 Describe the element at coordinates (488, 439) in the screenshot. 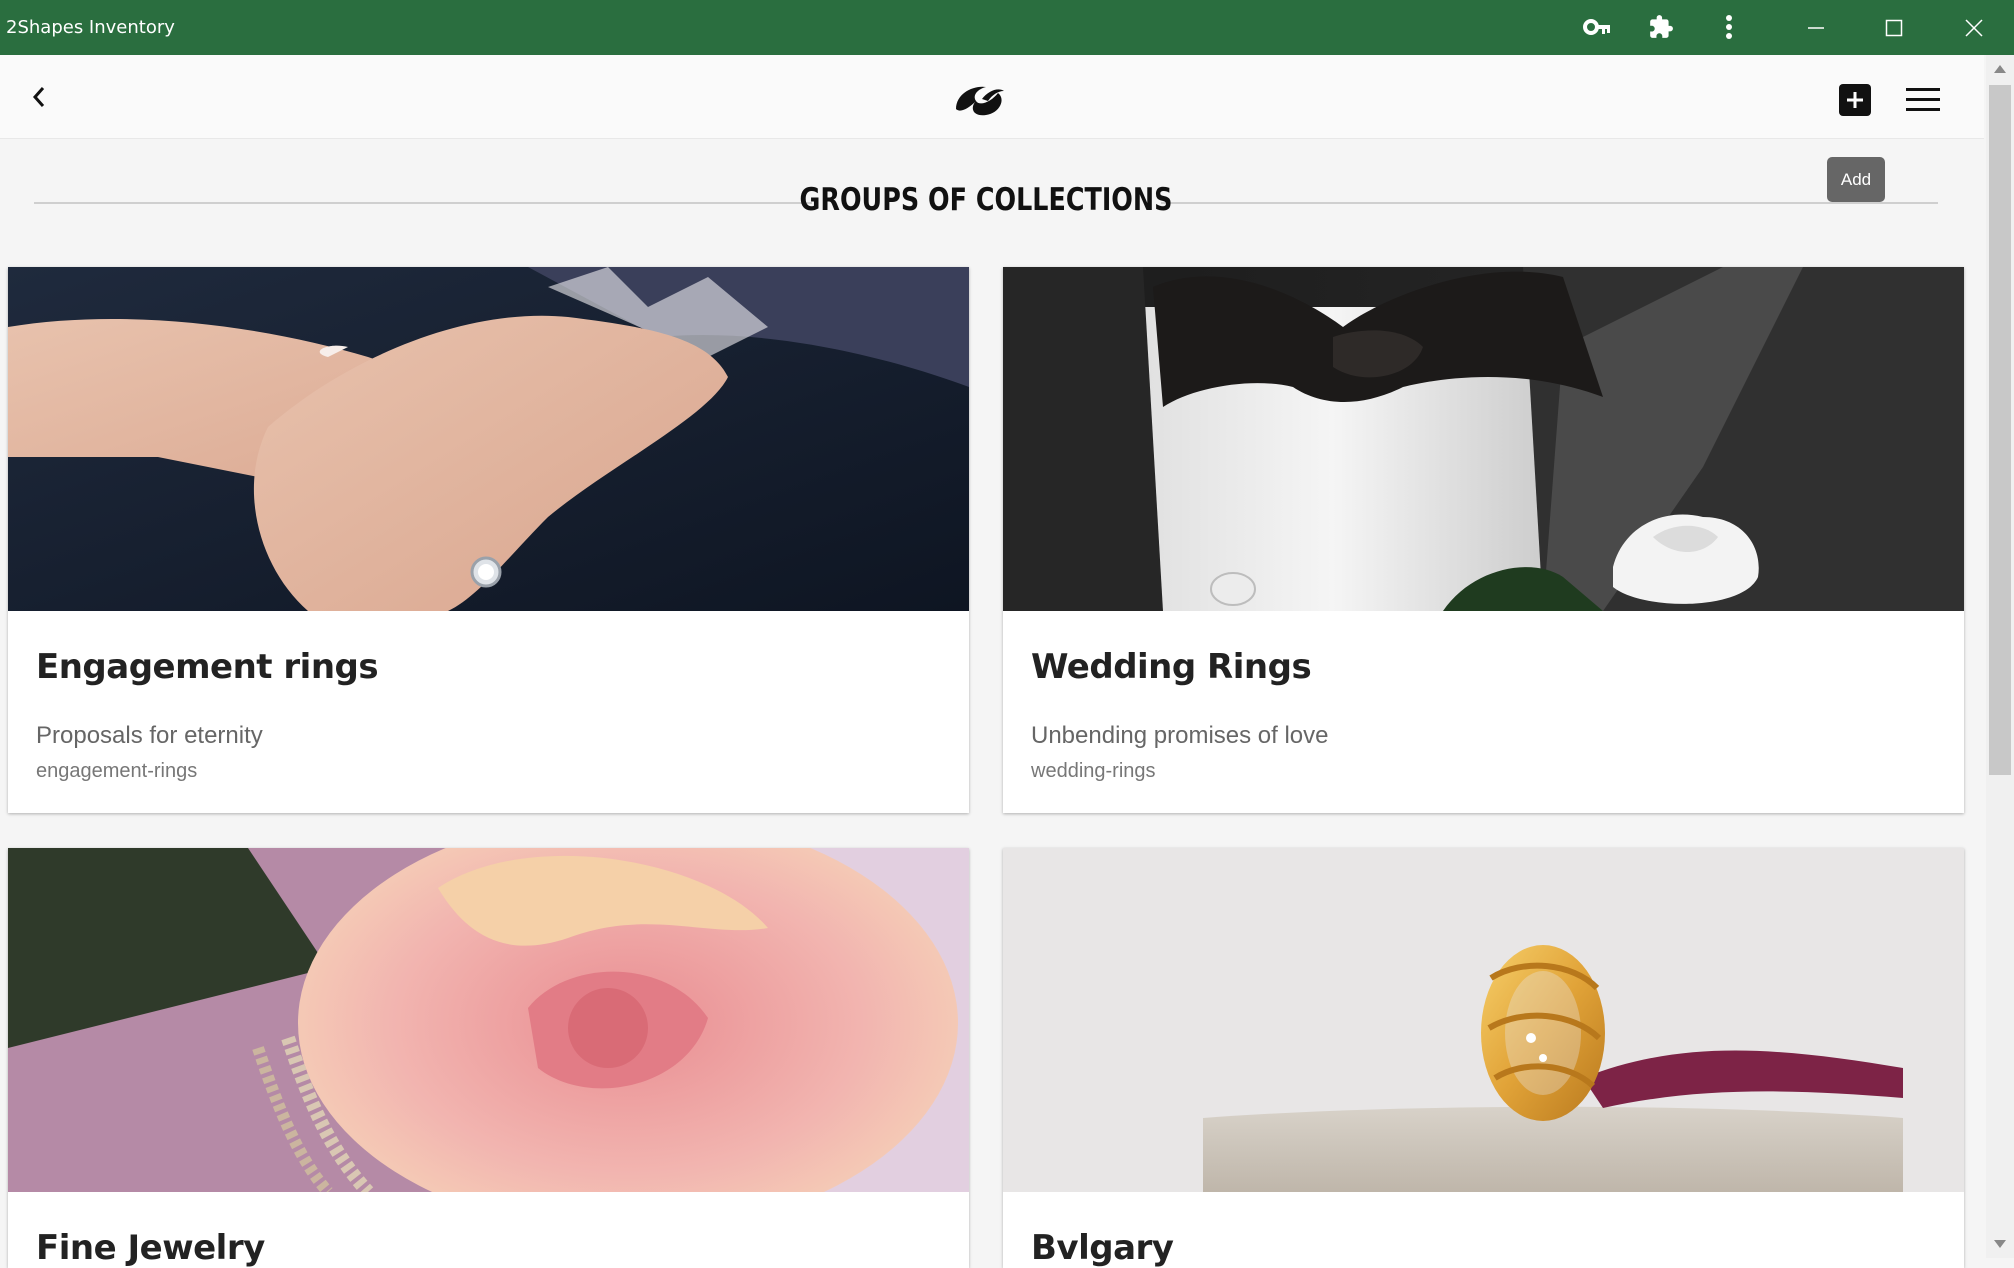

I see `card-image-engagement` at that location.